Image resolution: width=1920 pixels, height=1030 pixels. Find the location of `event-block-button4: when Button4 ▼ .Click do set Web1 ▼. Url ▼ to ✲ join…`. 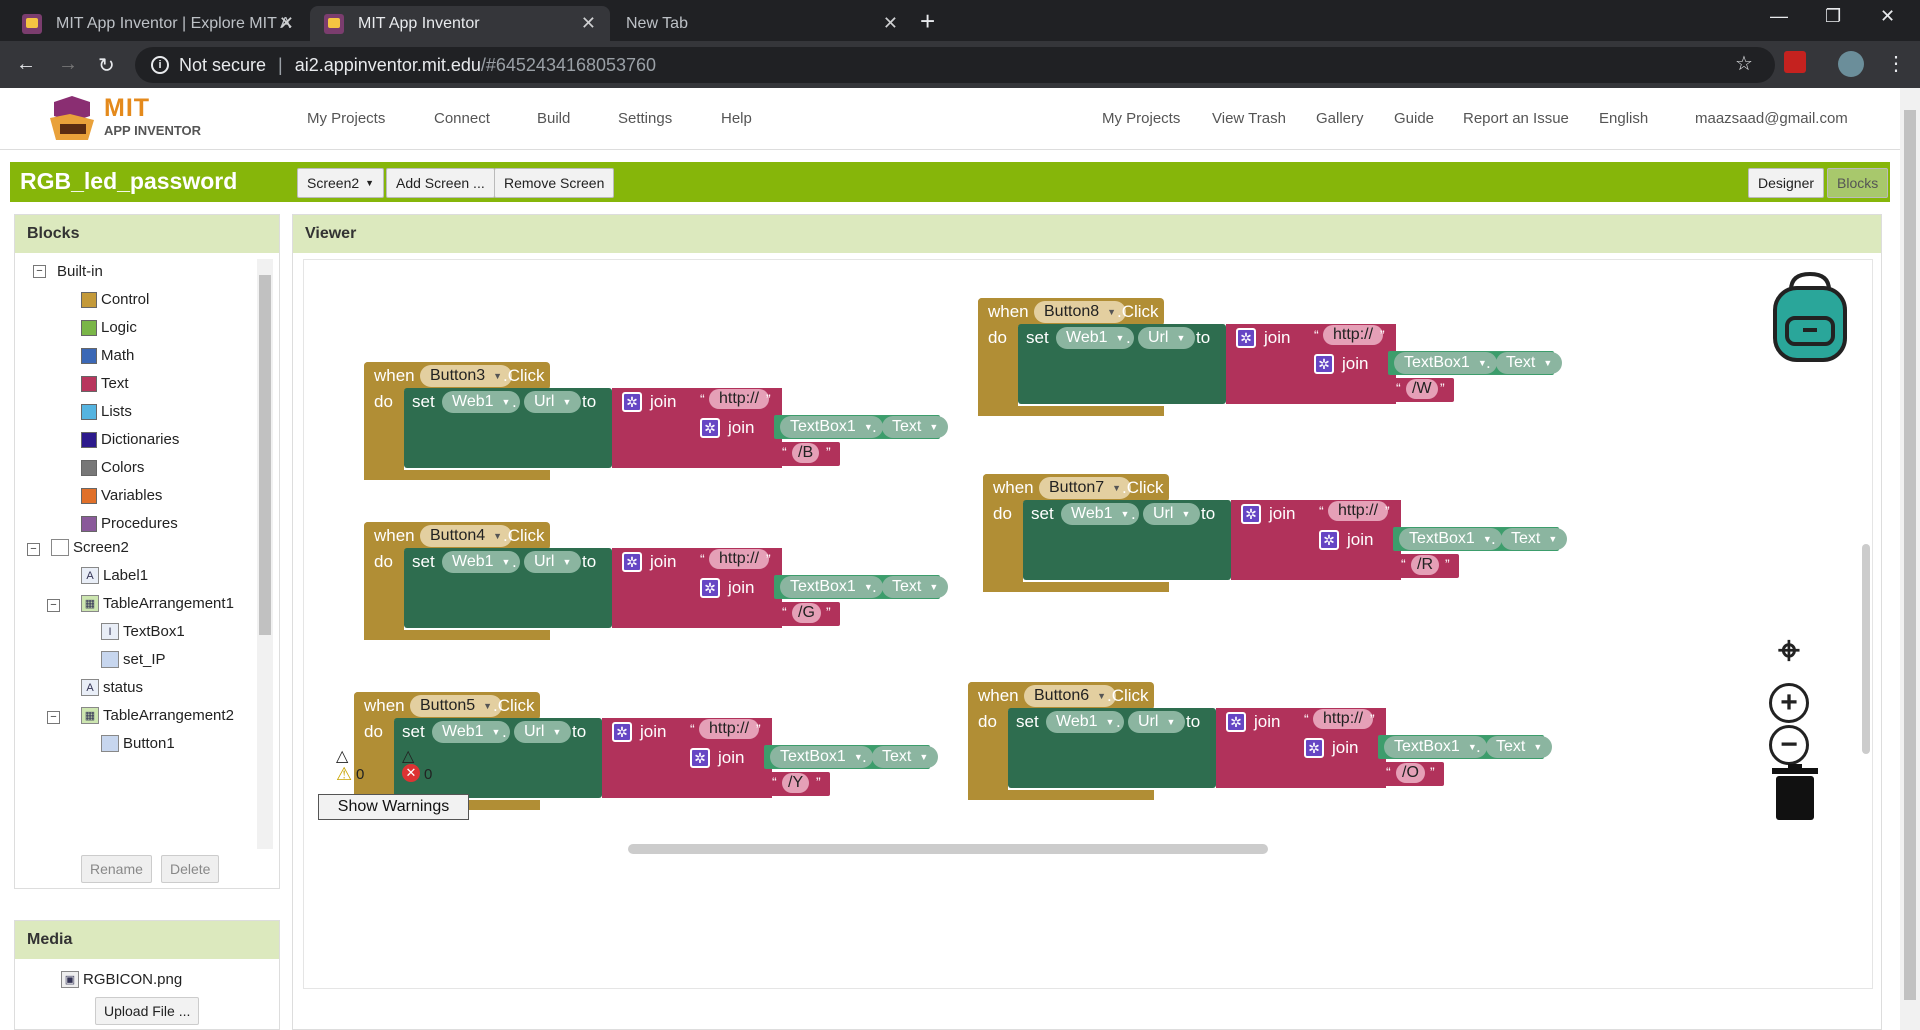

event-block-button4: when Button4 ▼ .Click do set Web1 ▼. Url ▼ to ✲ join… is located at coordinates (656, 584).